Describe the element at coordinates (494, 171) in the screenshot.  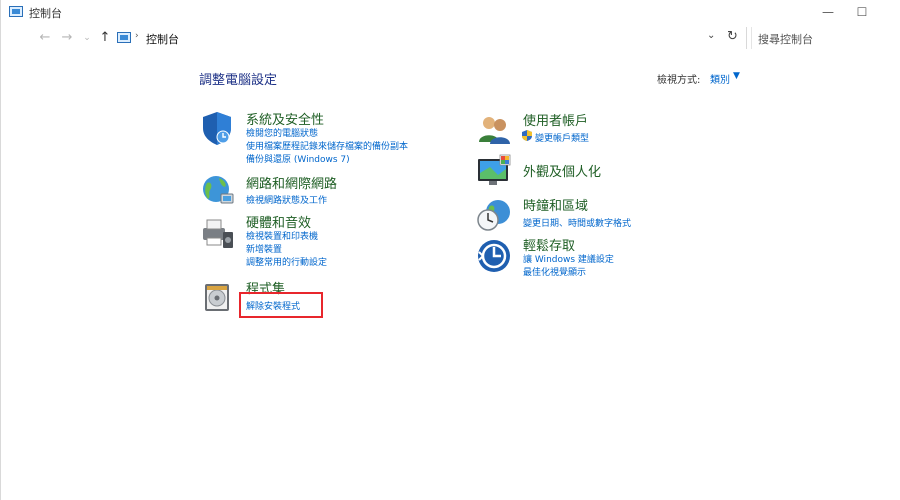
I see `monitor-palette-icon` at that location.